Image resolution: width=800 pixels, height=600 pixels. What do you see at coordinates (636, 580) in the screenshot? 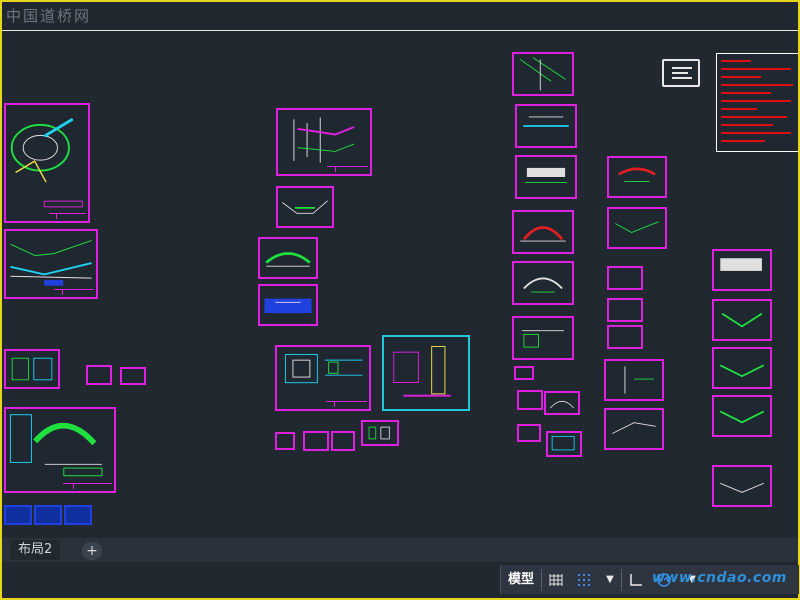
I see `ortho-icon` at bounding box center [636, 580].